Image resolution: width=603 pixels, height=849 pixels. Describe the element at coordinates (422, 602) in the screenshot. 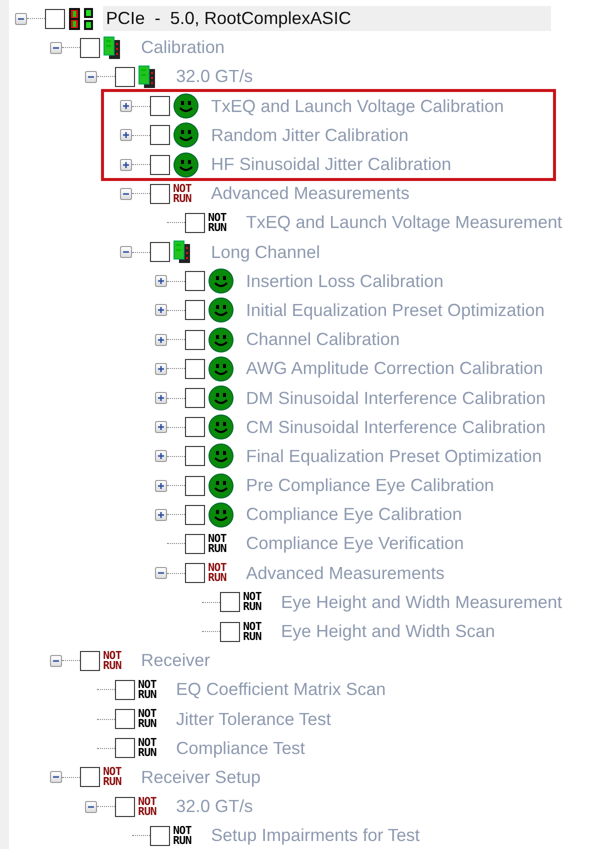

I see `tree-item: Eye Height and Width Measurement` at that location.